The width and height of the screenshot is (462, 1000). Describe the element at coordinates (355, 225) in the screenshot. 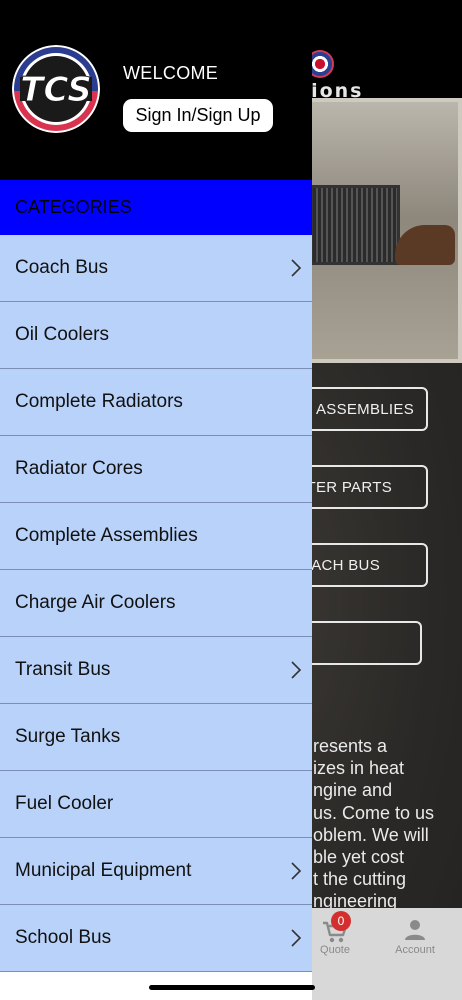

I see `radiator-image` at that location.